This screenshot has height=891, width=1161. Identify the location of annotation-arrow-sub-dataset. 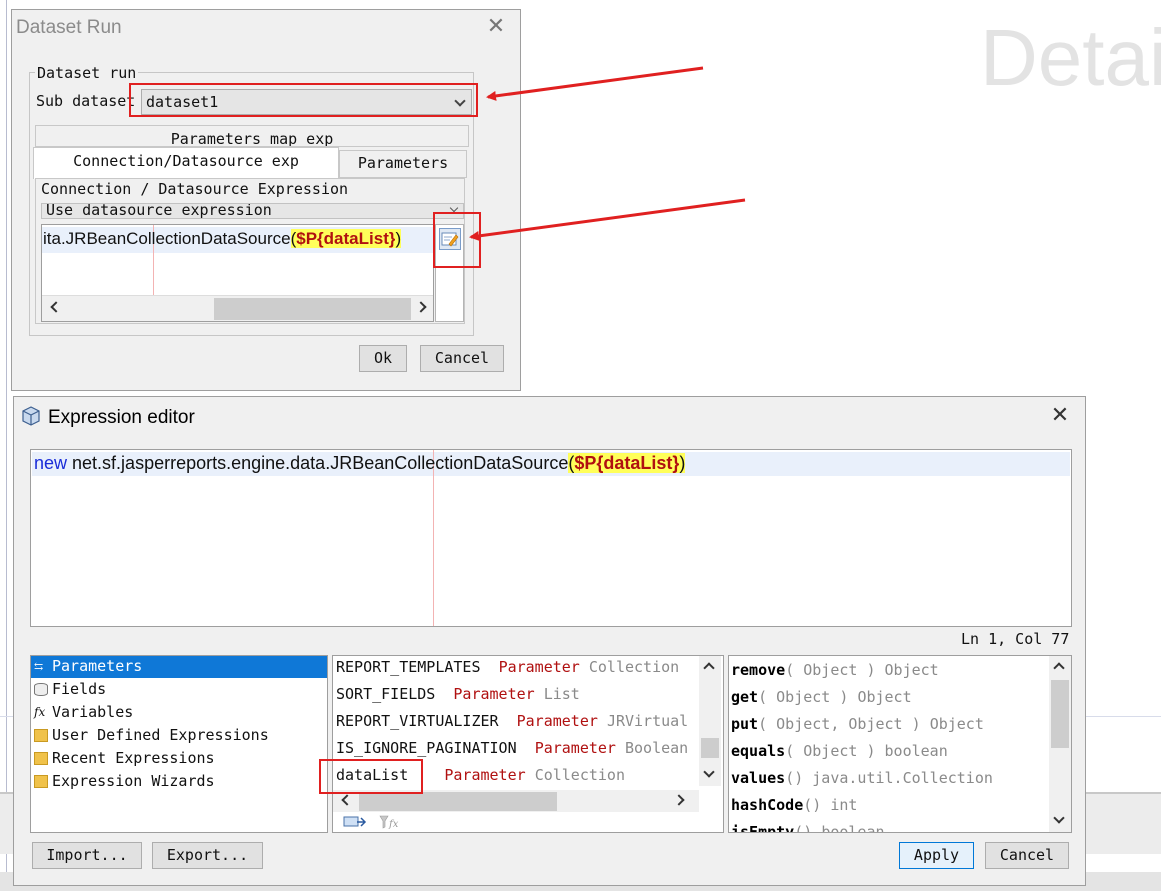
(595, 83).